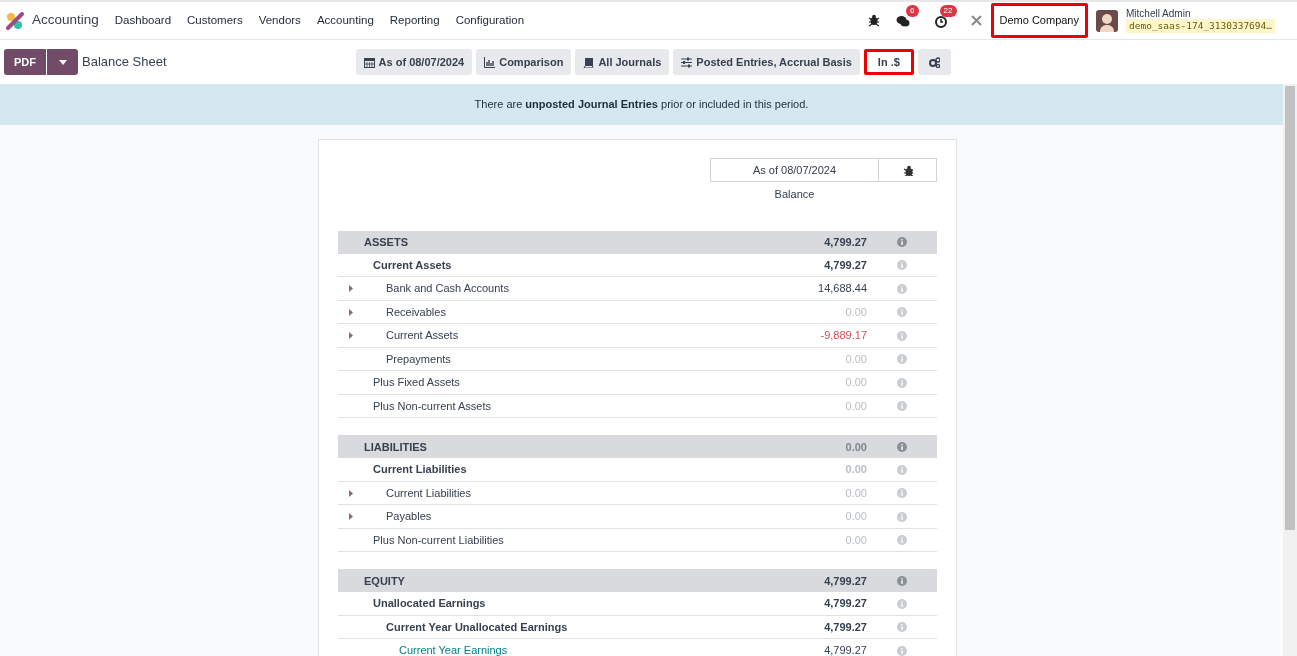 The height and width of the screenshot is (656, 1297). What do you see at coordinates (409, 516) in the screenshot?
I see `row-label: Payables` at bounding box center [409, 516].